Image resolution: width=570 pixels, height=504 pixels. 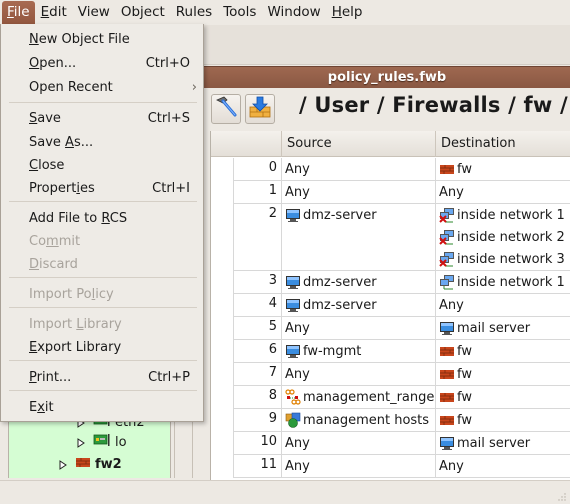 I want to click on table-row: 8 management_range fw, so click(x=390, y=397).